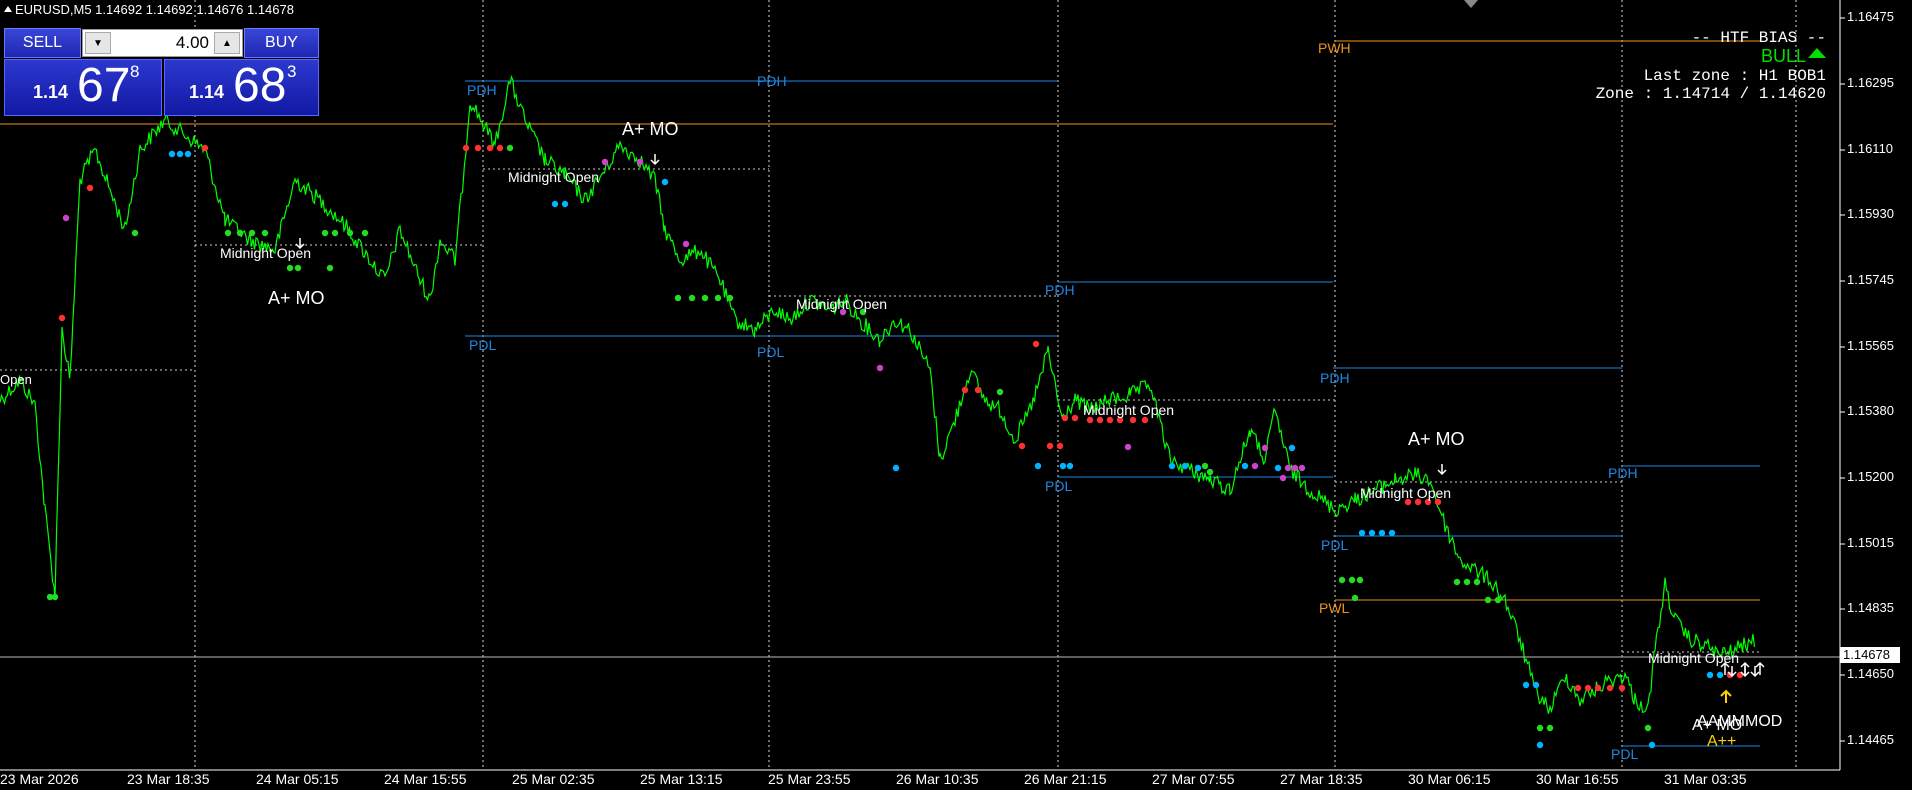 This screenshot has height=790, width=1912. I want to click on lot-increase-button: ▲, so click(227, 43).